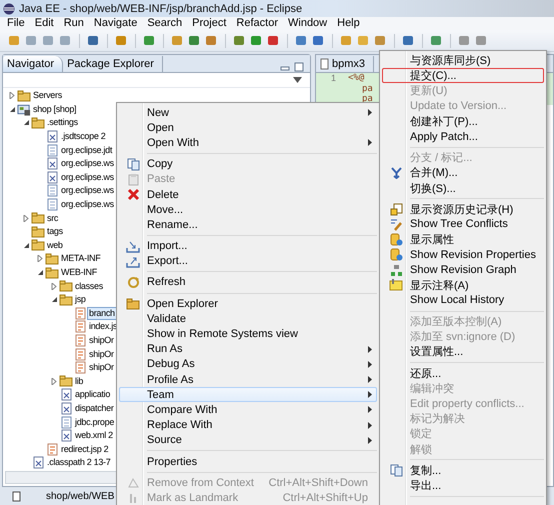 The image size is (554, 505). I want to click on menu-bar-item: Edit, so click(44, 23).